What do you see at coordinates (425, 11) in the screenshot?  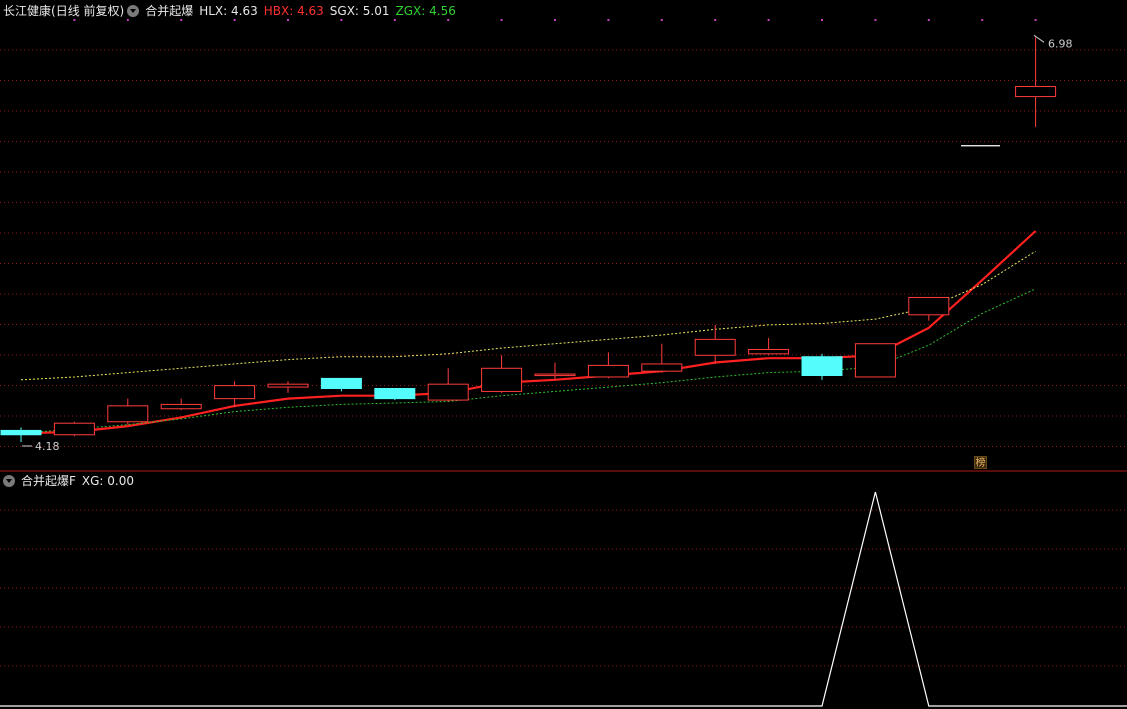 I see `zgx-value: ZGX: 4.56` at bounding box center [425, 11].